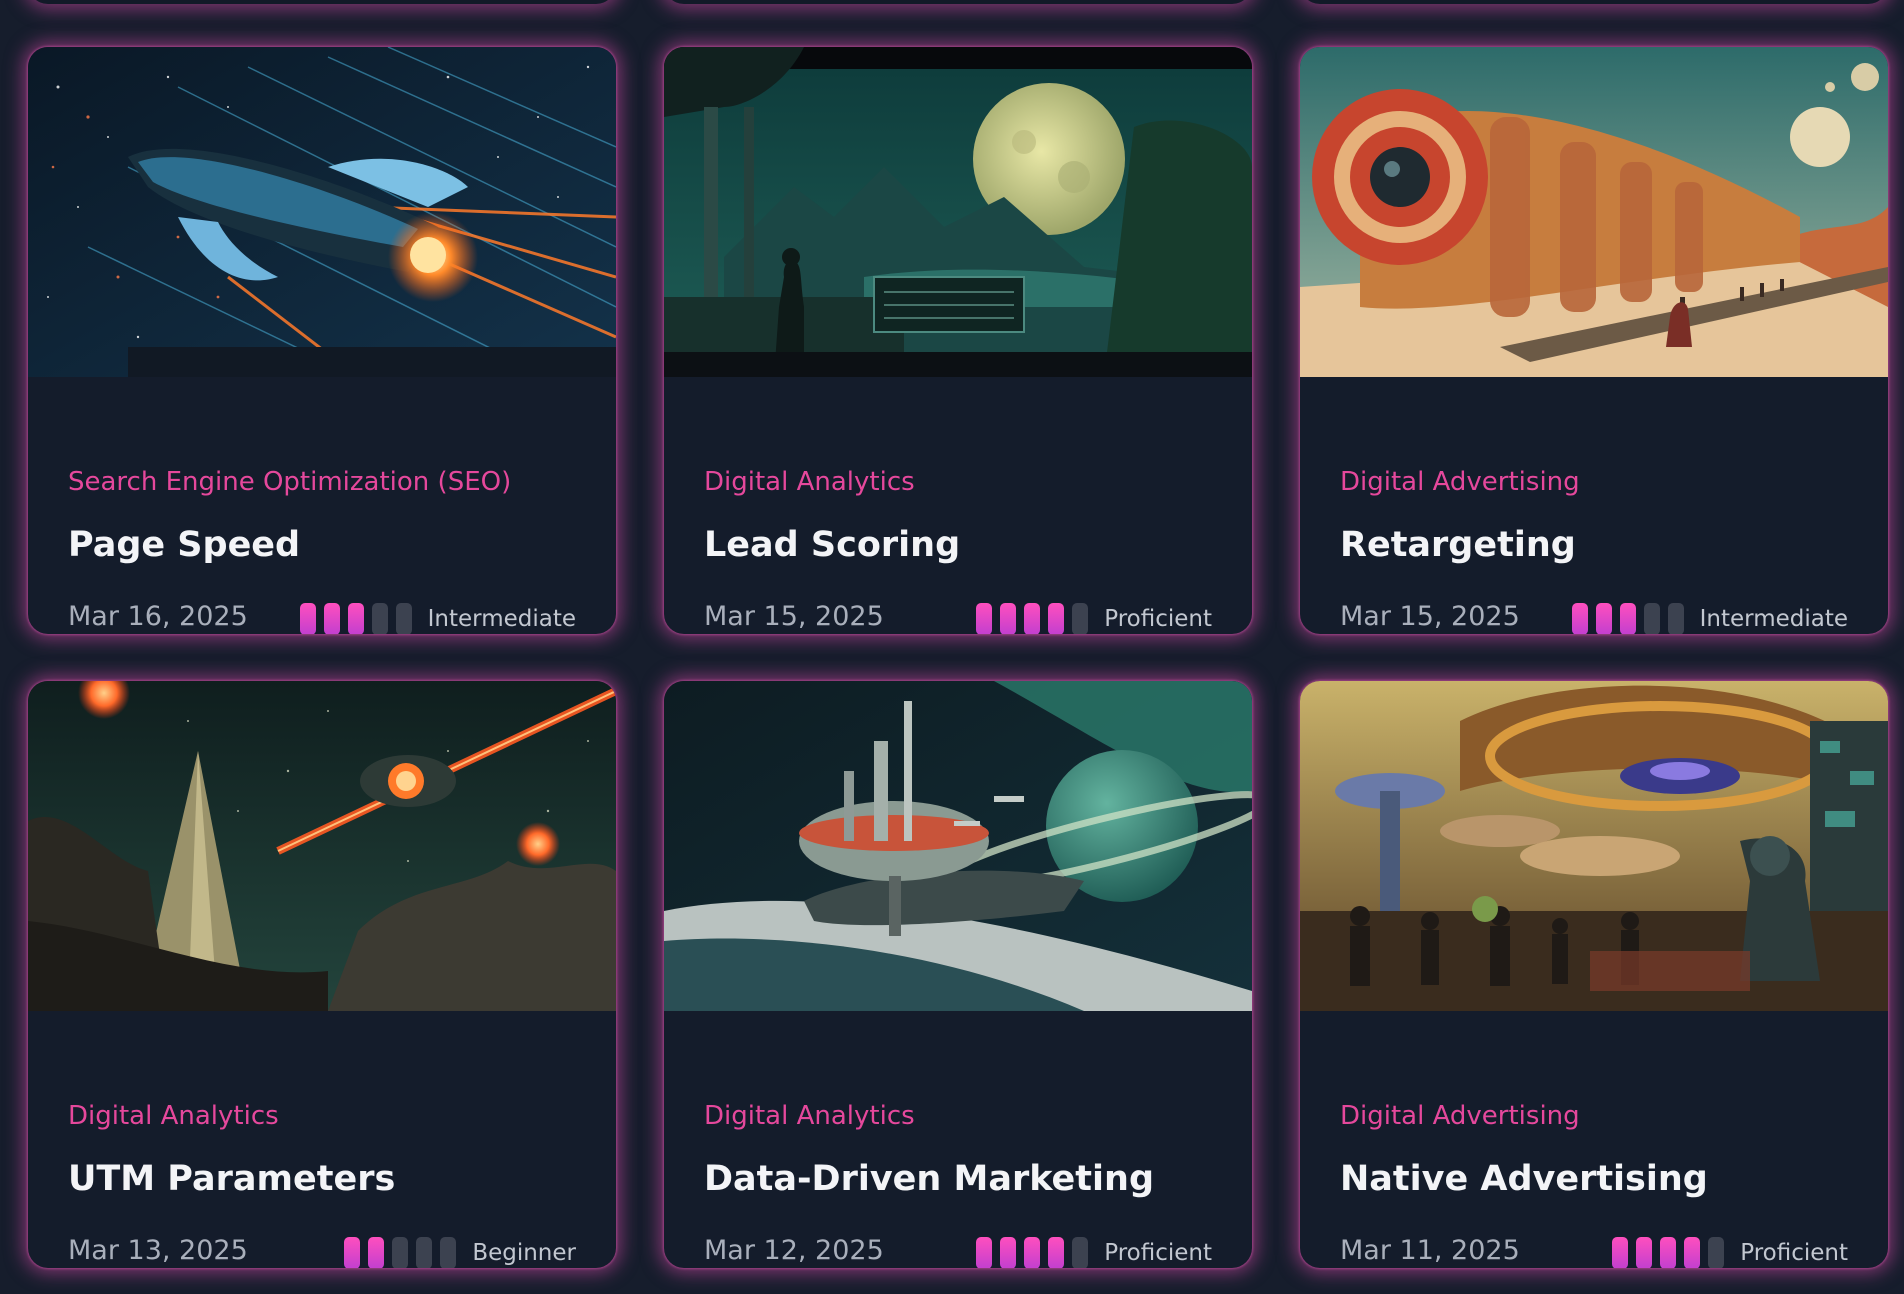 The image size is (1904, 1294). I want to click on desert-train-illustration, so click(1594, 212).